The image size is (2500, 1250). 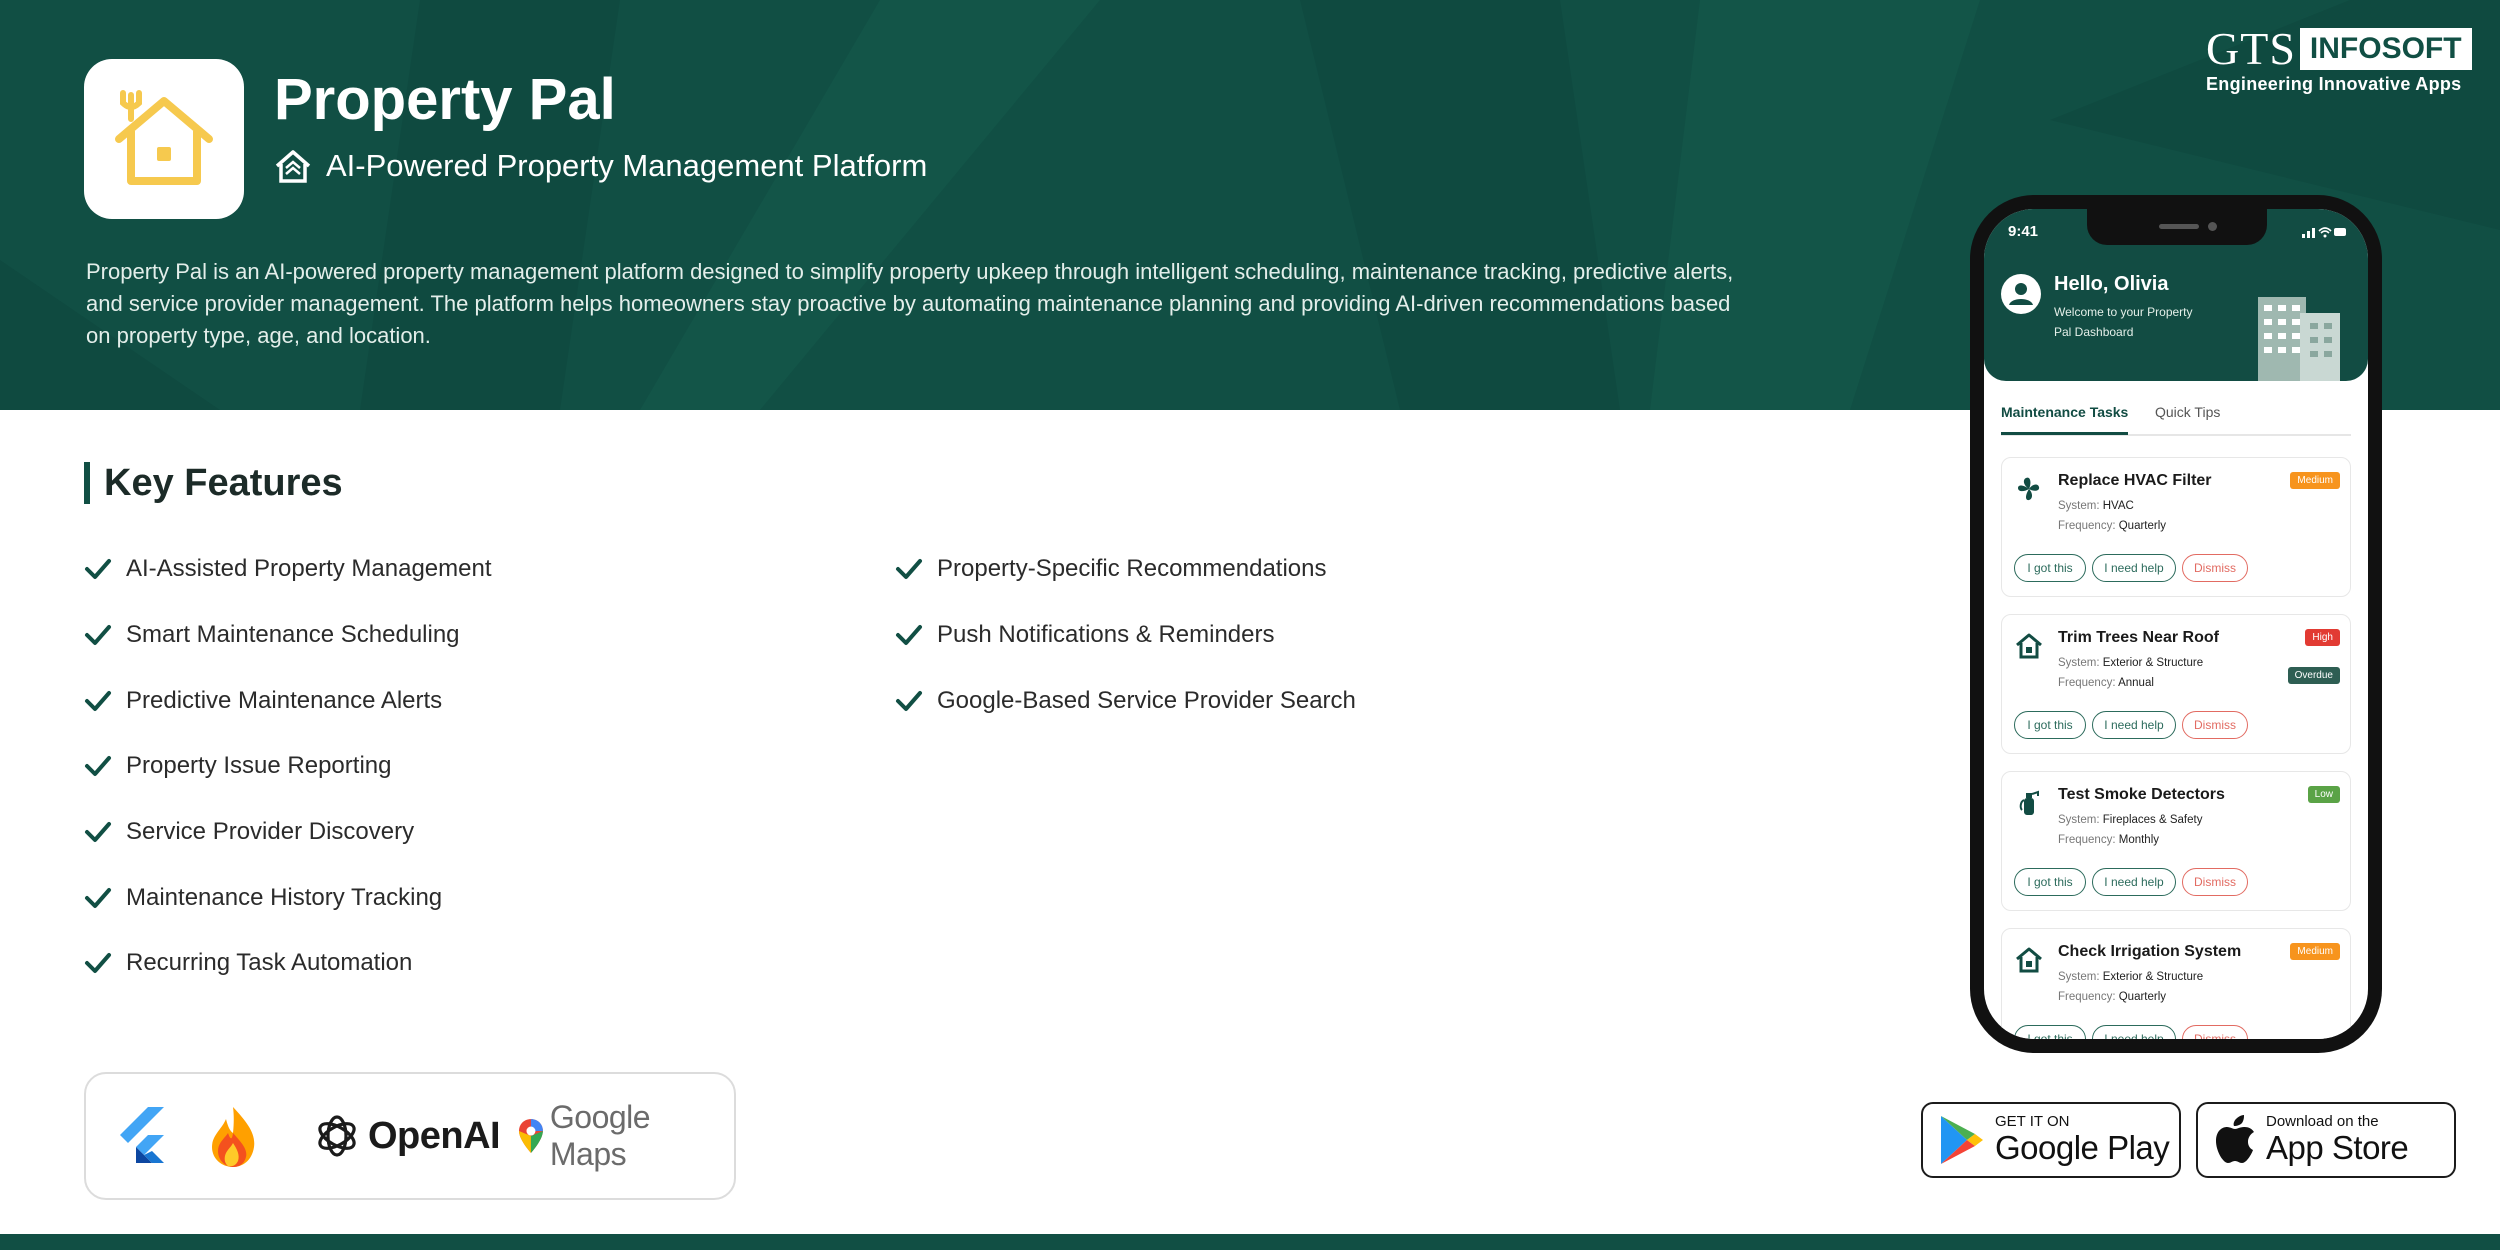 I want to click on feature-item: Google-Based Service Provider Search, so click(x=1125, y=701).